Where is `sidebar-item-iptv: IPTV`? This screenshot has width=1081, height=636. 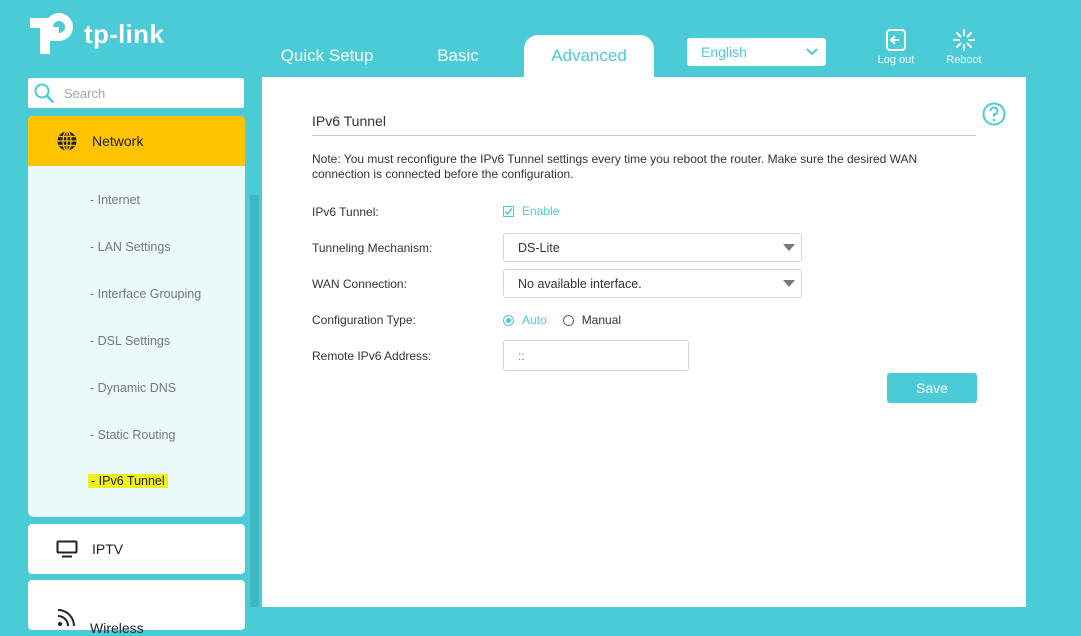 sidebar-item-iptv: IPTV is located at coordinates (136, 549).